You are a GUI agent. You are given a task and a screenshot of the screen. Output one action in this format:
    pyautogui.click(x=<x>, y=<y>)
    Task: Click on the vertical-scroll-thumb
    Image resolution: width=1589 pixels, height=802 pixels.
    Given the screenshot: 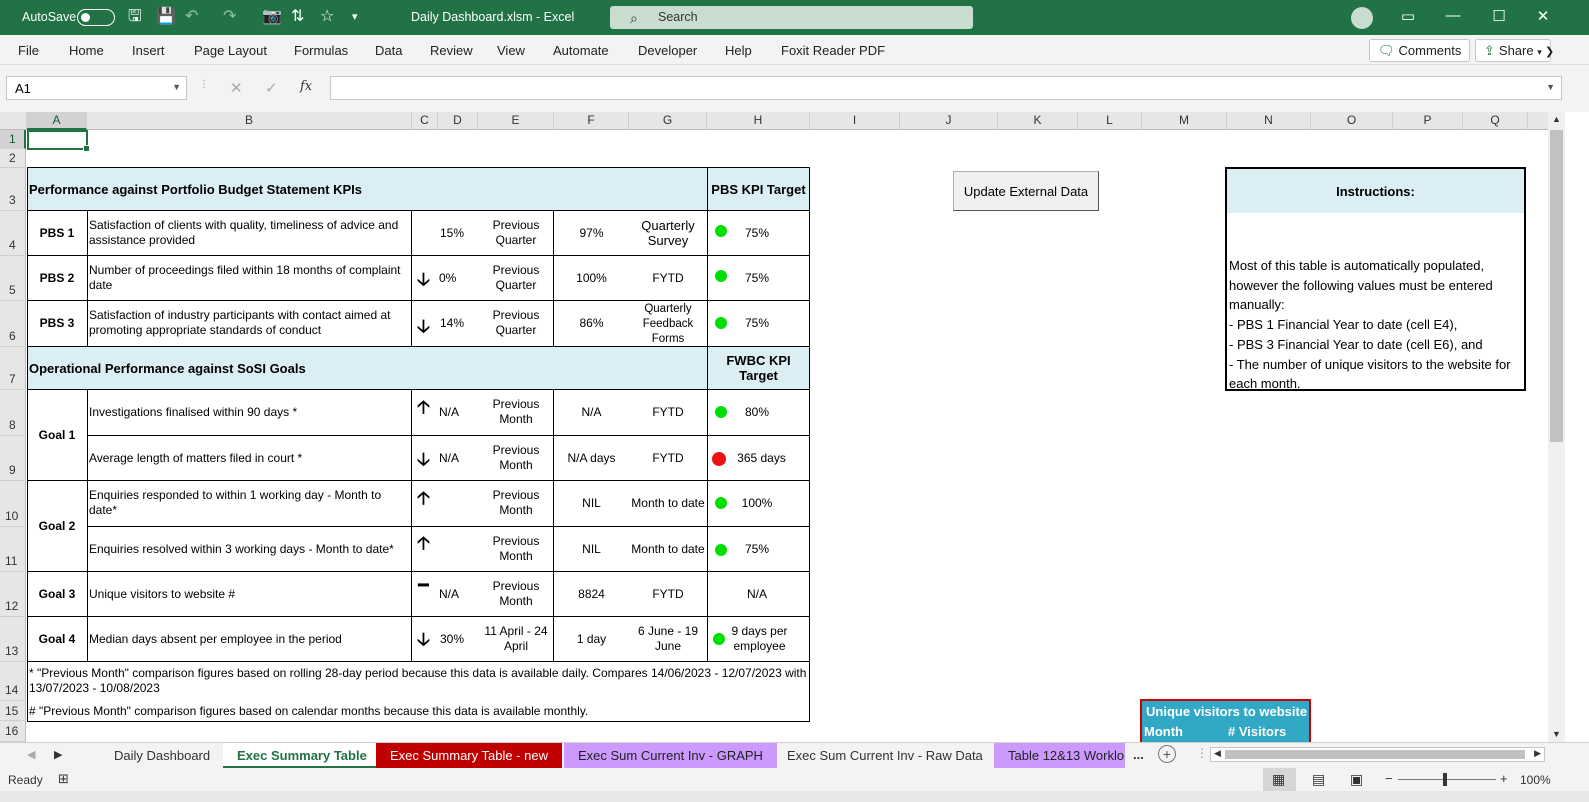 What is the action you would take?
    pyautogui.click(x=1556, y=286)
    